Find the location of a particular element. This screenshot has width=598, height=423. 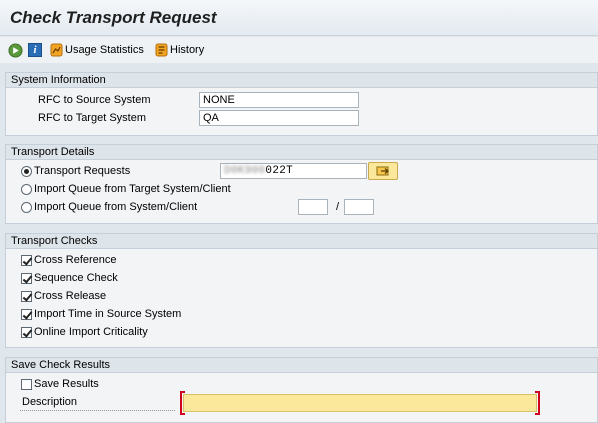

page-title: Check Transport Request is located at coordinates (113, 17).